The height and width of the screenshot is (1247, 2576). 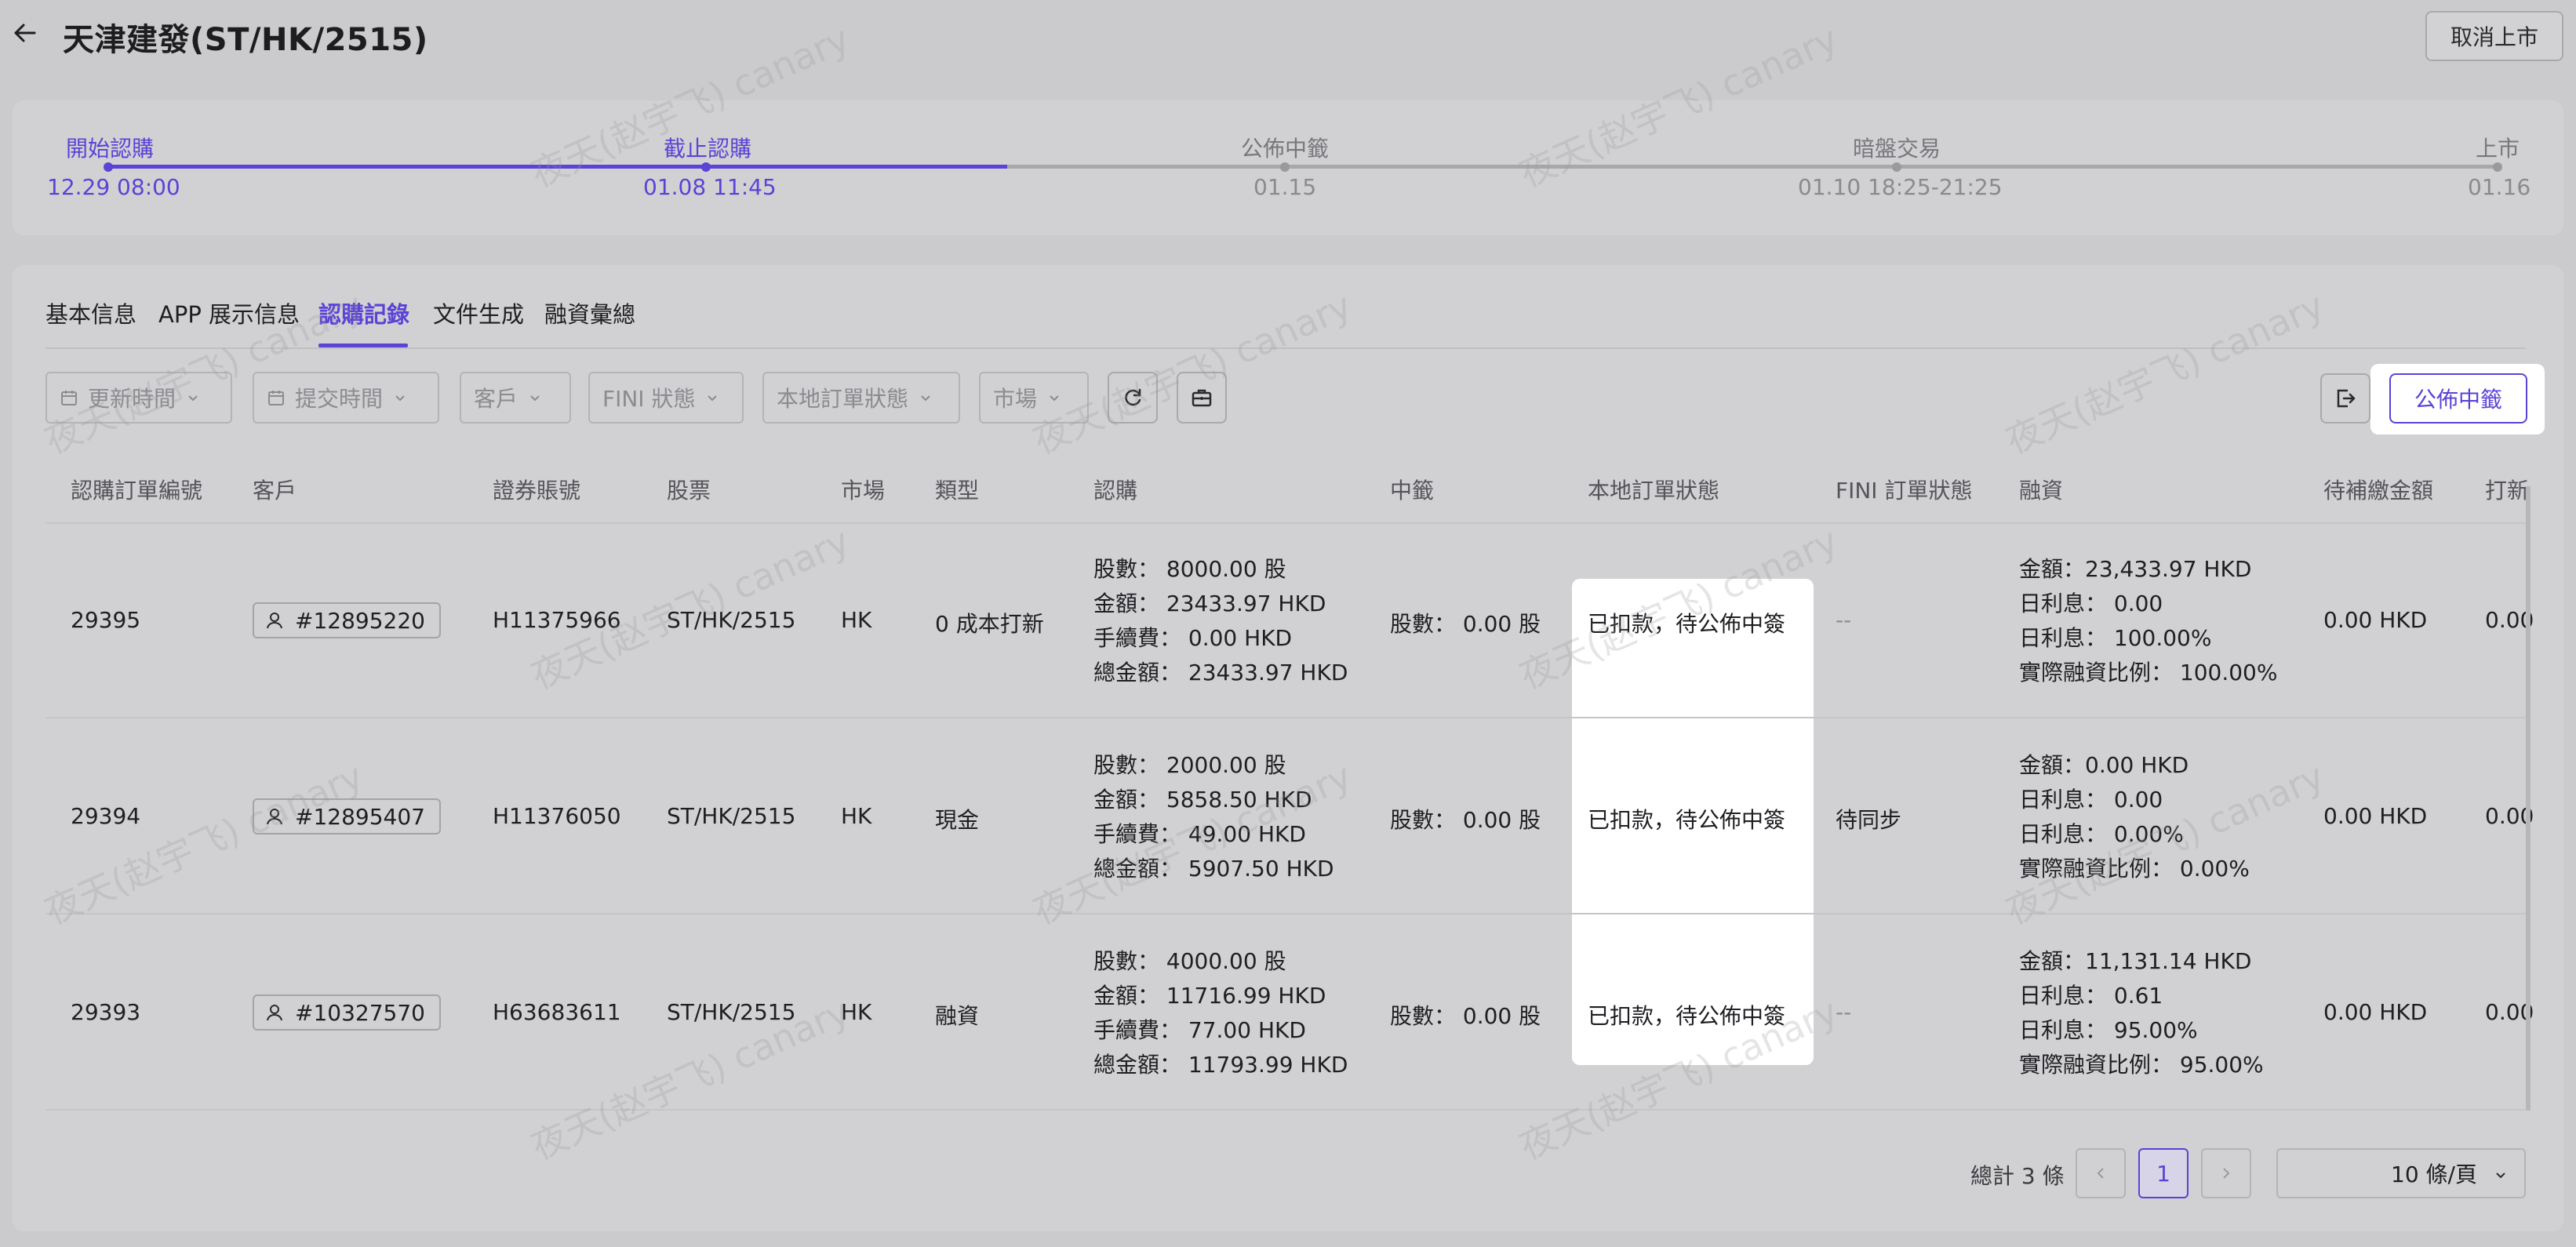 I want to click on submit-time-label: 提交時間, so click(x=339, y=399).